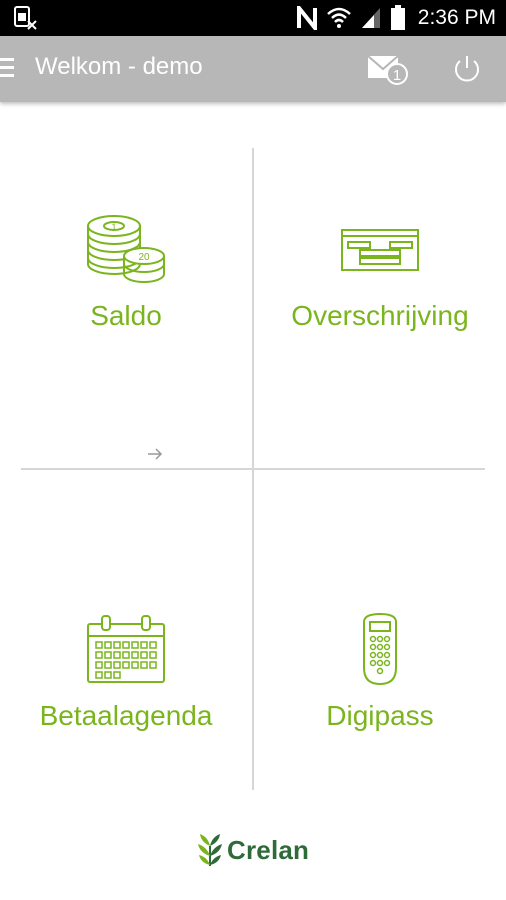  What do you see at coordinates (113, 227) in the screenshot?
I see `svg-text: 1` at bounding box center [113, 227].